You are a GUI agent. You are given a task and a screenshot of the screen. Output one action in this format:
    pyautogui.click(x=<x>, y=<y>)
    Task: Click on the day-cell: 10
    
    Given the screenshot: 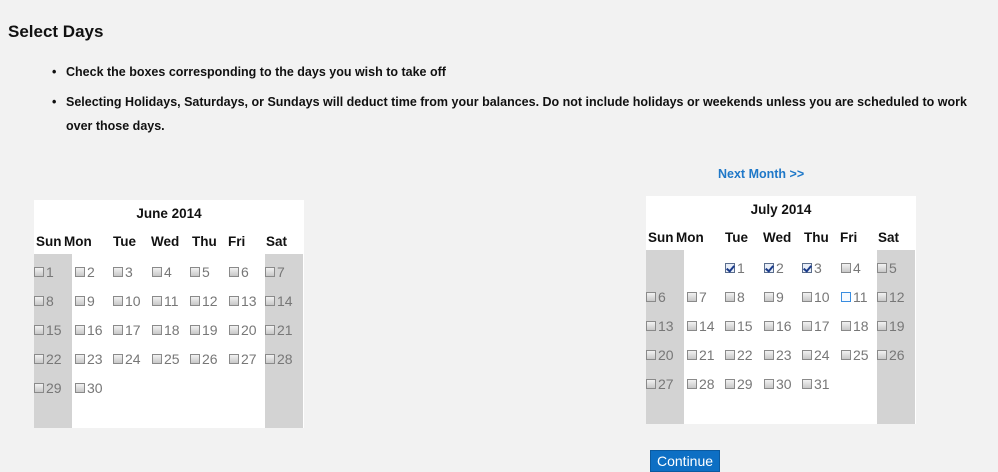 What is the action you would take?
    pyautogui.click(x=816, y=297)
    